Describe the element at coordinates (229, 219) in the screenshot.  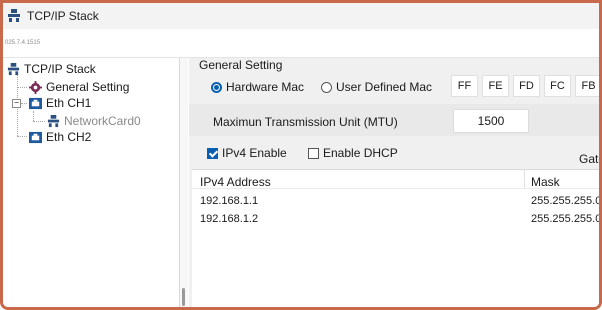
I see `ipv4-address-cell: 192.168.1.2` at that location.